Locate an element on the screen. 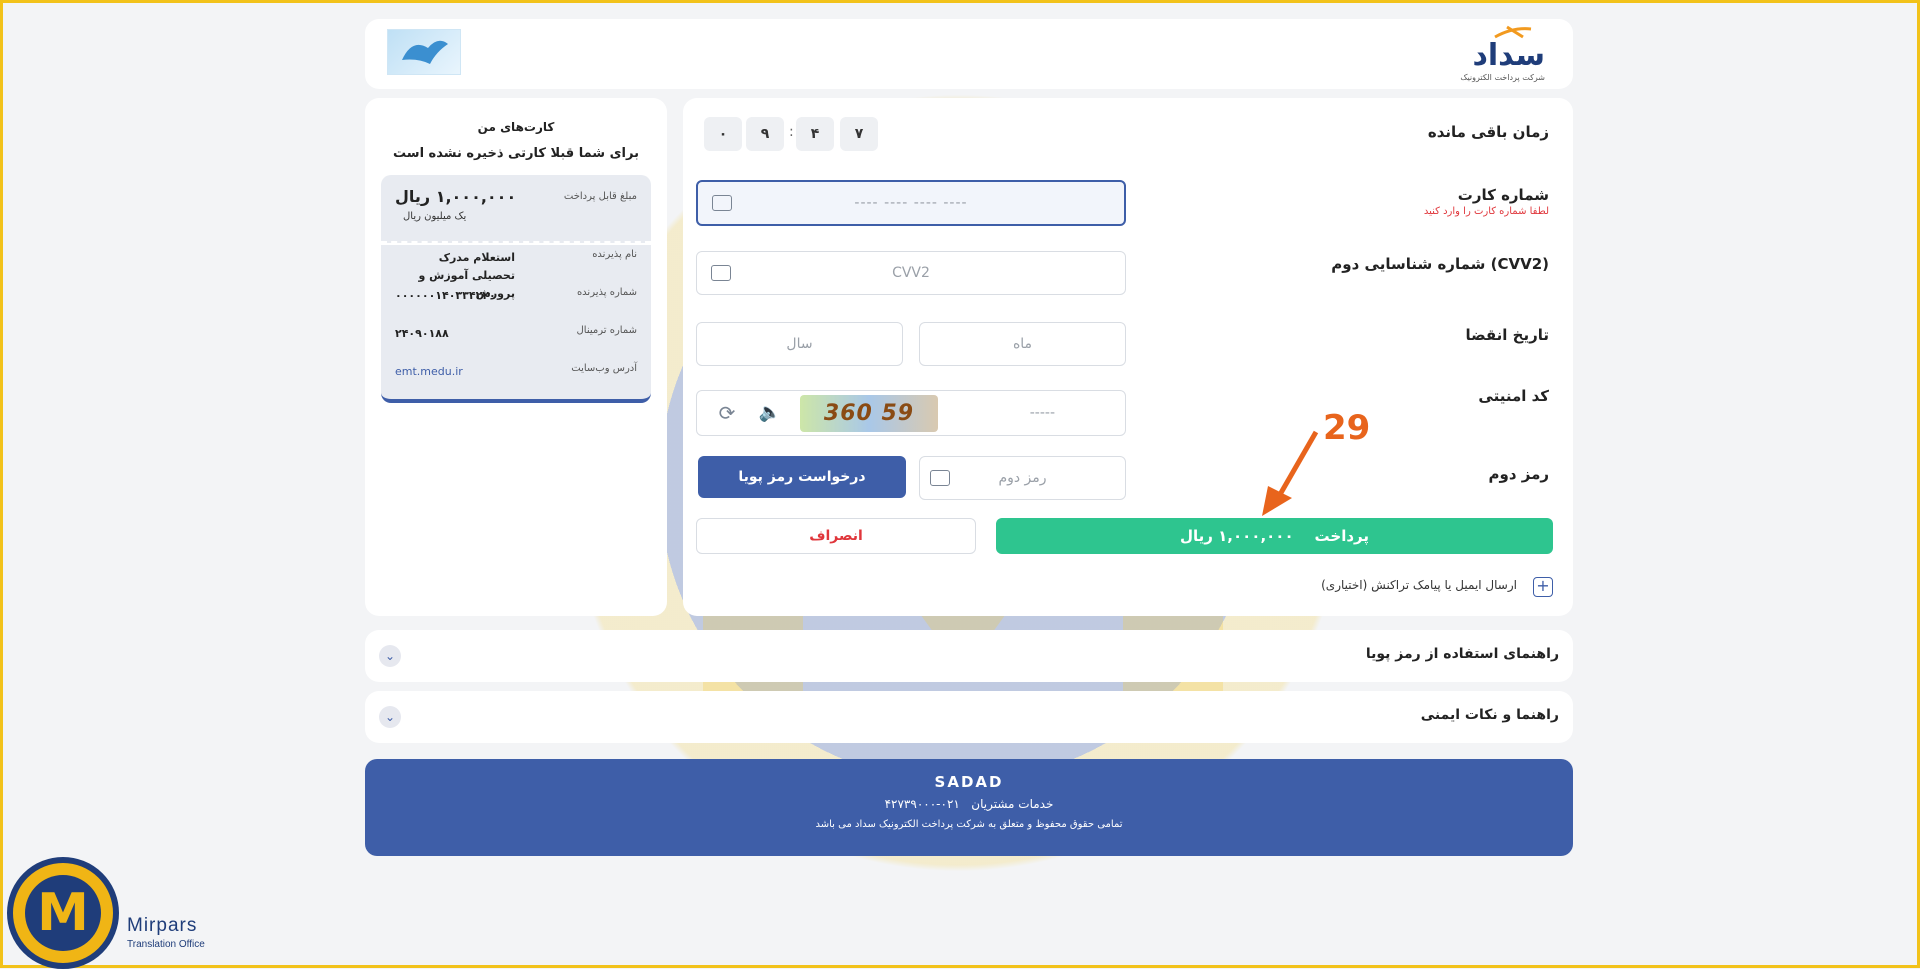  merchant-number-value: ۰۰۰۰۰۰۱۴۰۳۳۴۲۲۰ is located at coordinates (445, 295).